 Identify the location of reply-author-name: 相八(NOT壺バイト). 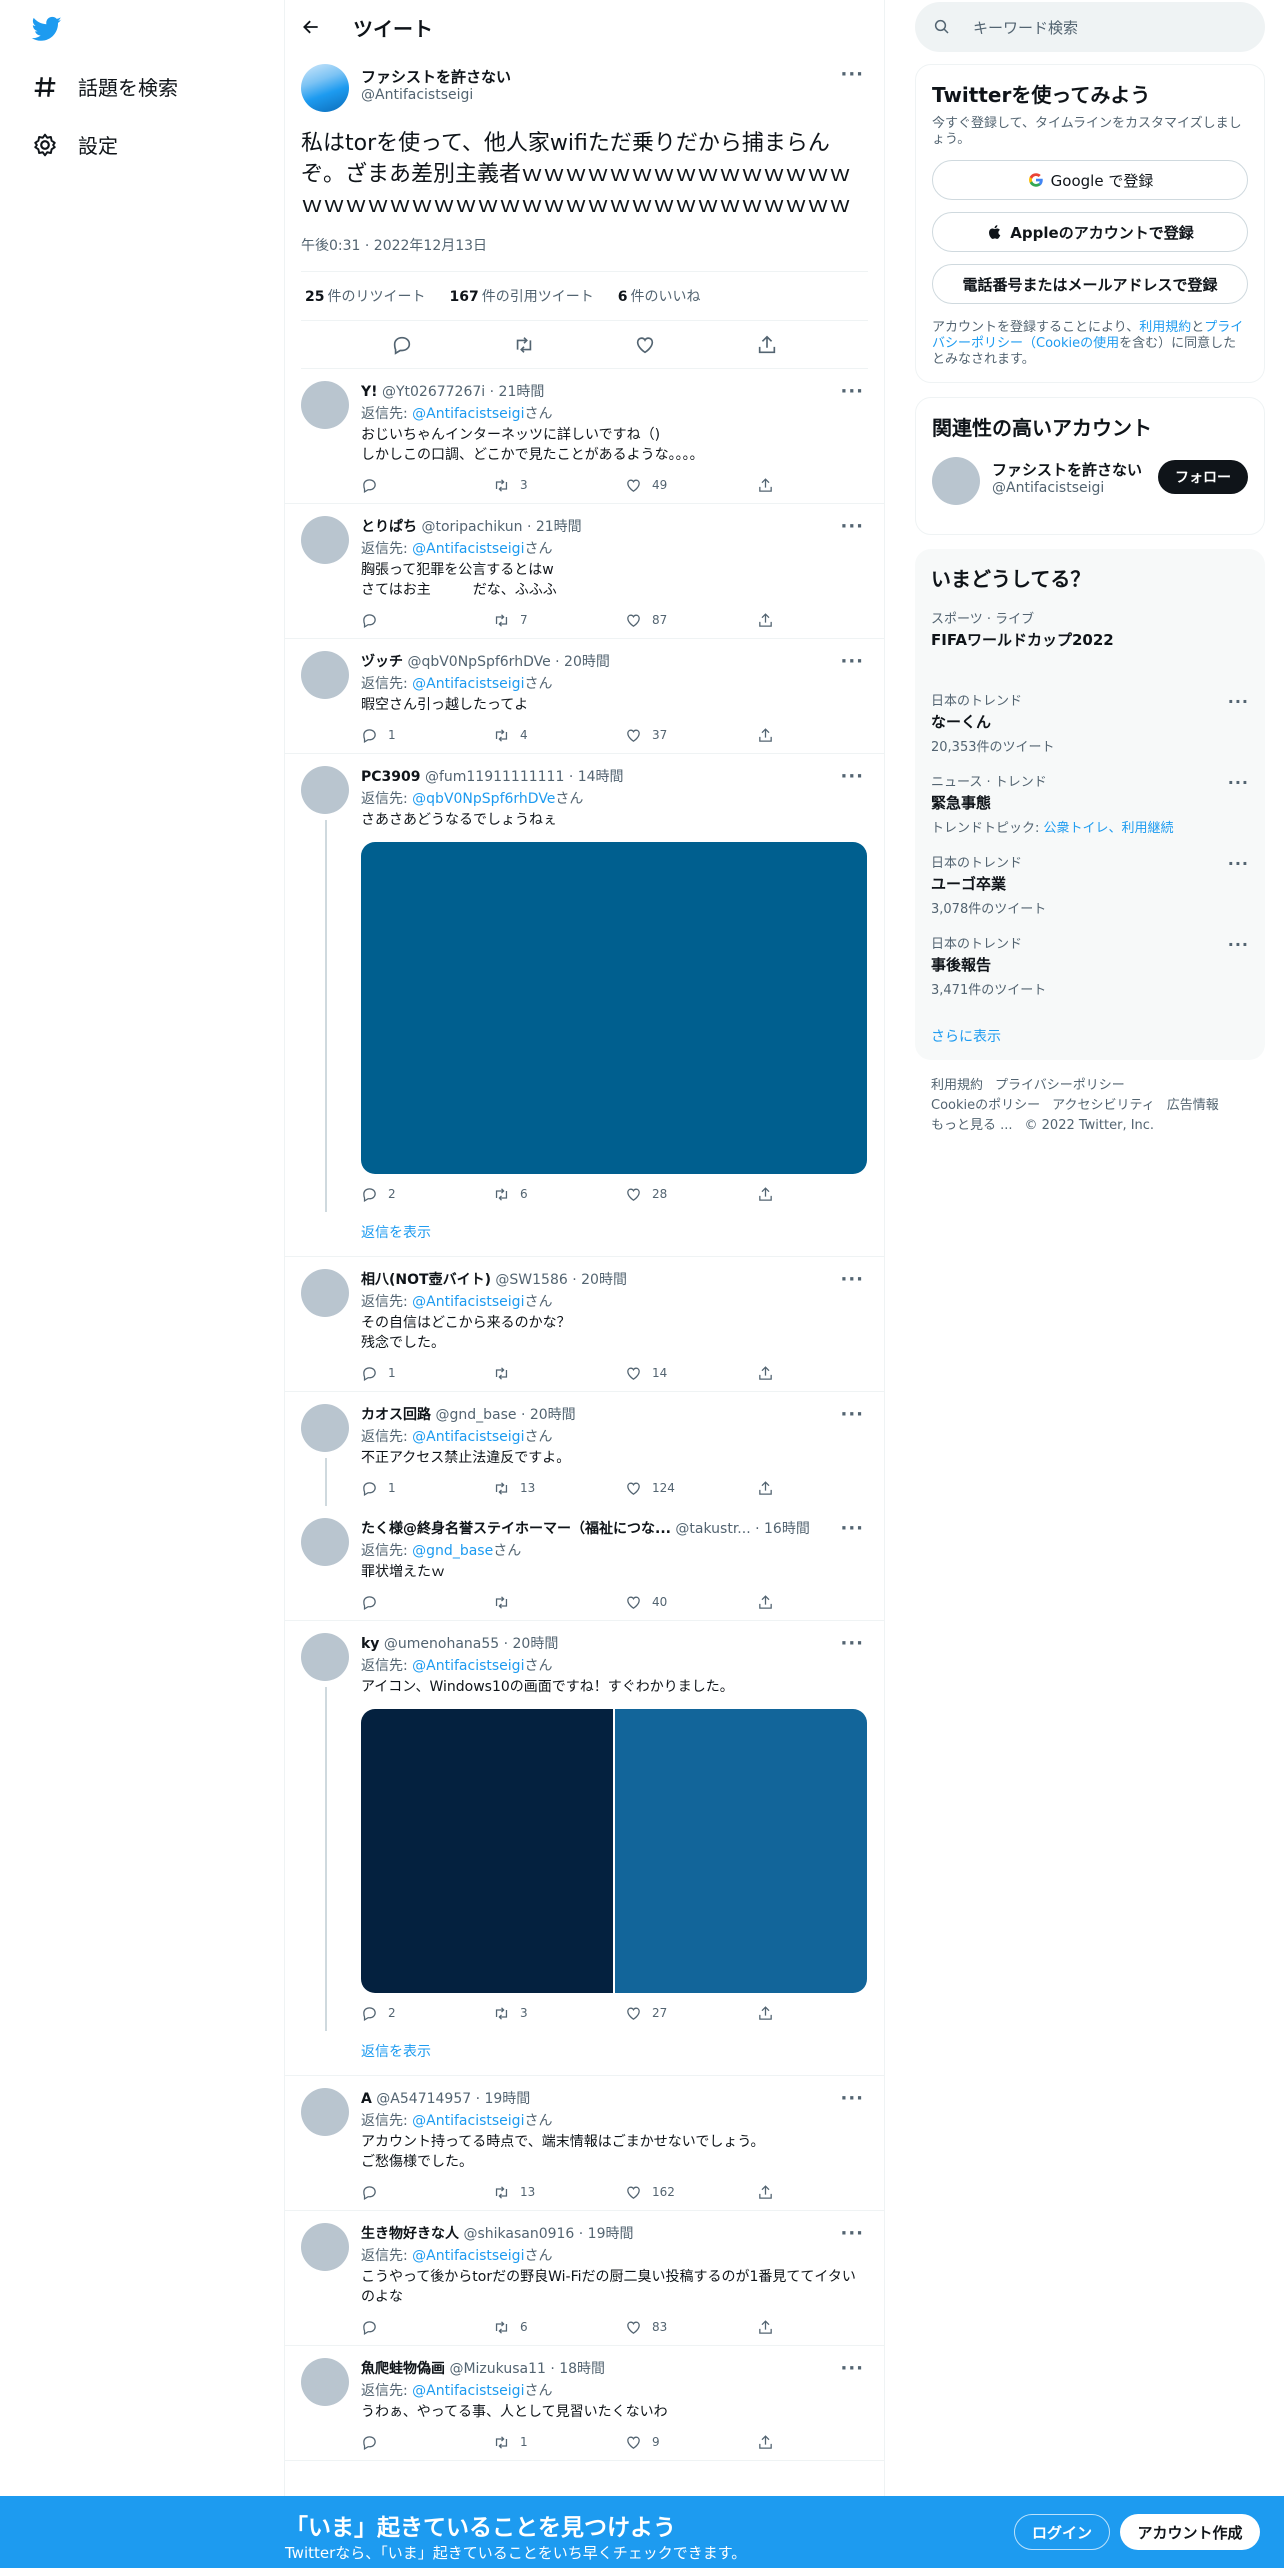
(426, 1280).